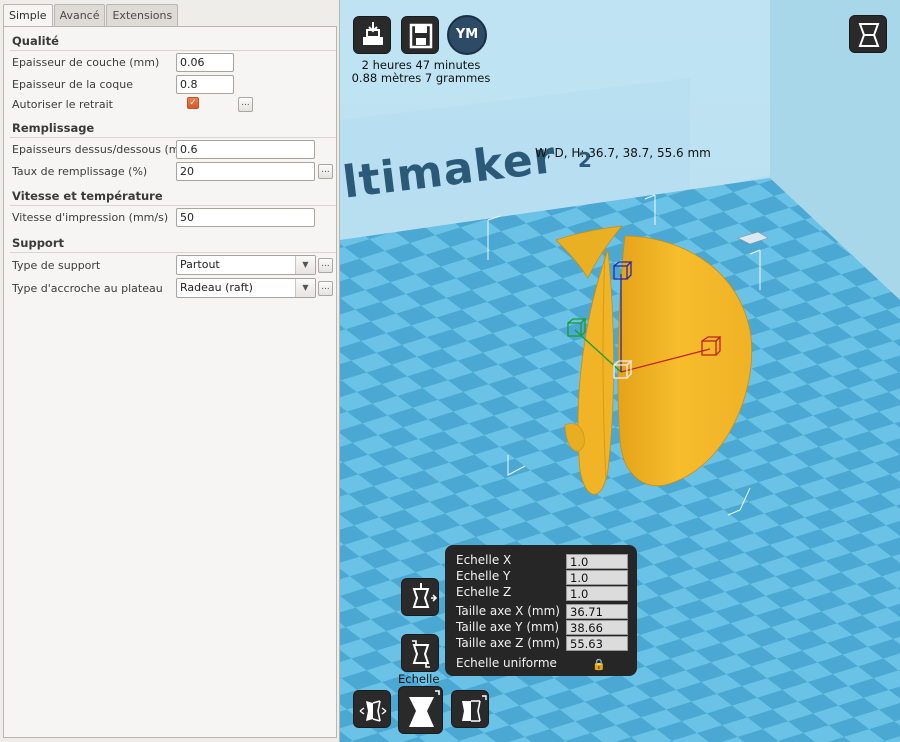 The image size is (900, 742). What do you see at coordinates (216, 287) in the screenshot?
I see `adhesion-value: Radeau (raft)` at bounding box center [216, 287].